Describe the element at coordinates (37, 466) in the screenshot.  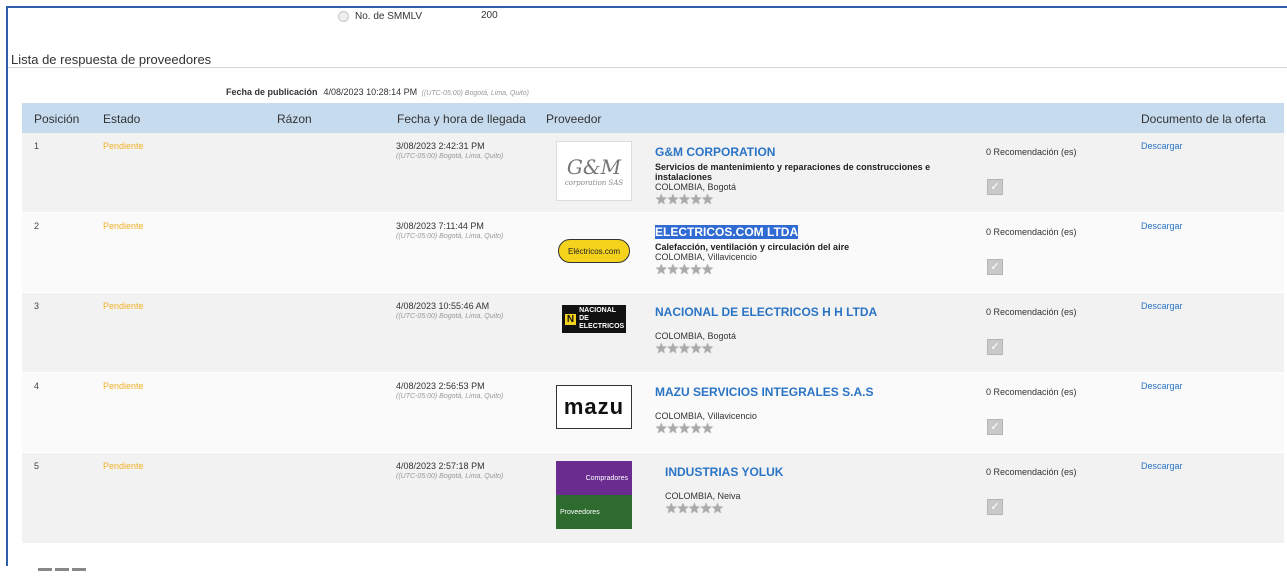
I see `row-position: 5` at that location.